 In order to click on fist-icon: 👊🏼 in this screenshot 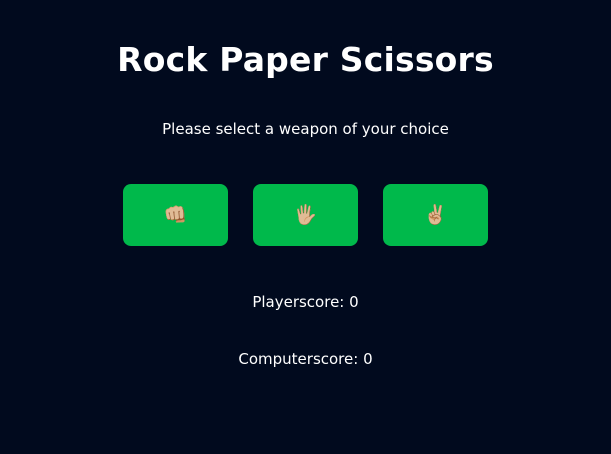, I will do `click(175, 215)`.